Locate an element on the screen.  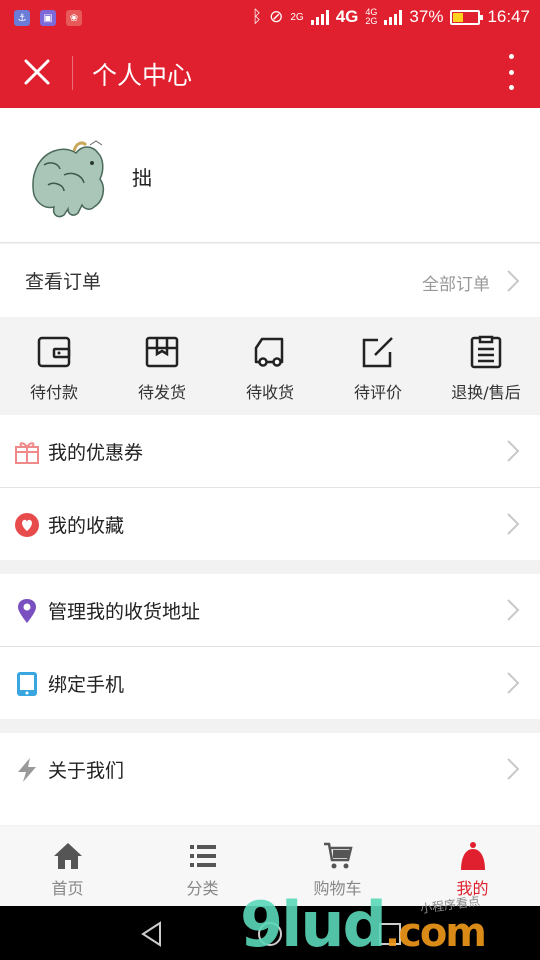
order-status-label: 待评价 is located at coordinates (377, 392).